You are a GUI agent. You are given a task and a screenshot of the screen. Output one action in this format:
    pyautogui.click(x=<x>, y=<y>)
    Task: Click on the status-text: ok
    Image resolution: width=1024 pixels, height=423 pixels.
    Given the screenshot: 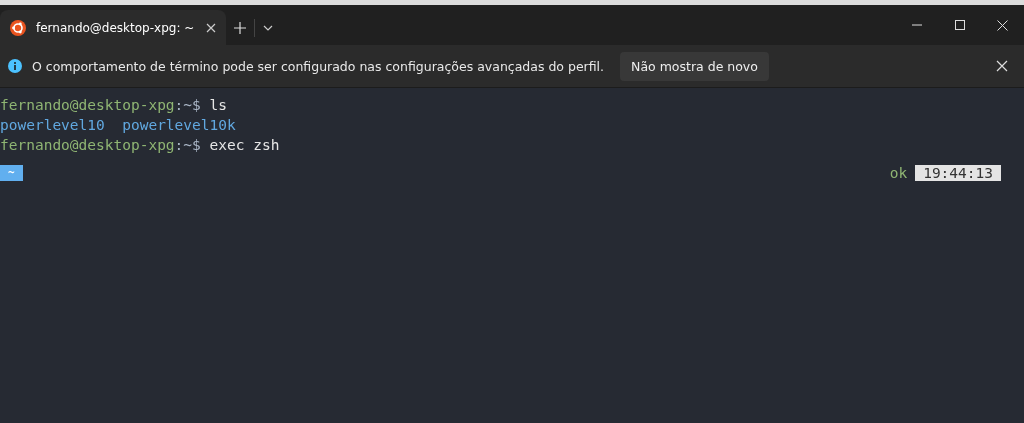 What is the action you would take?
    pyautogui.click(x=898, y=173)
    